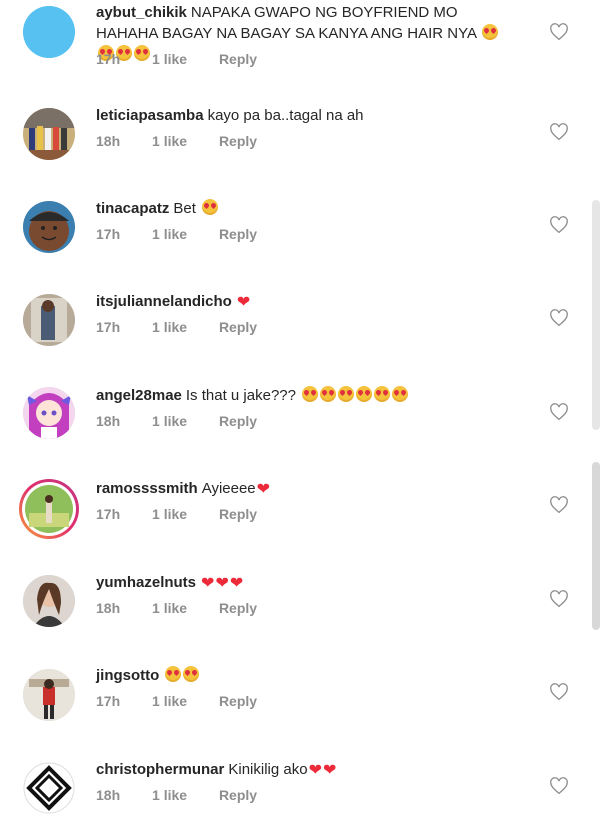 The width and height of the screenshot is (600, 814). Describe the element at coordinates (49, 509) in the screenshot. I see `story-ring-avatar` at that location.